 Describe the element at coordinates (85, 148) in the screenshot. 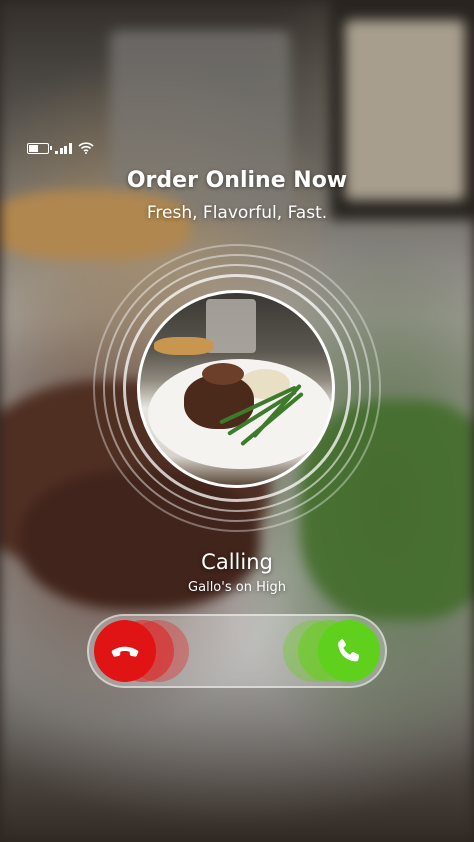

I see `wifi-icon` at that location.